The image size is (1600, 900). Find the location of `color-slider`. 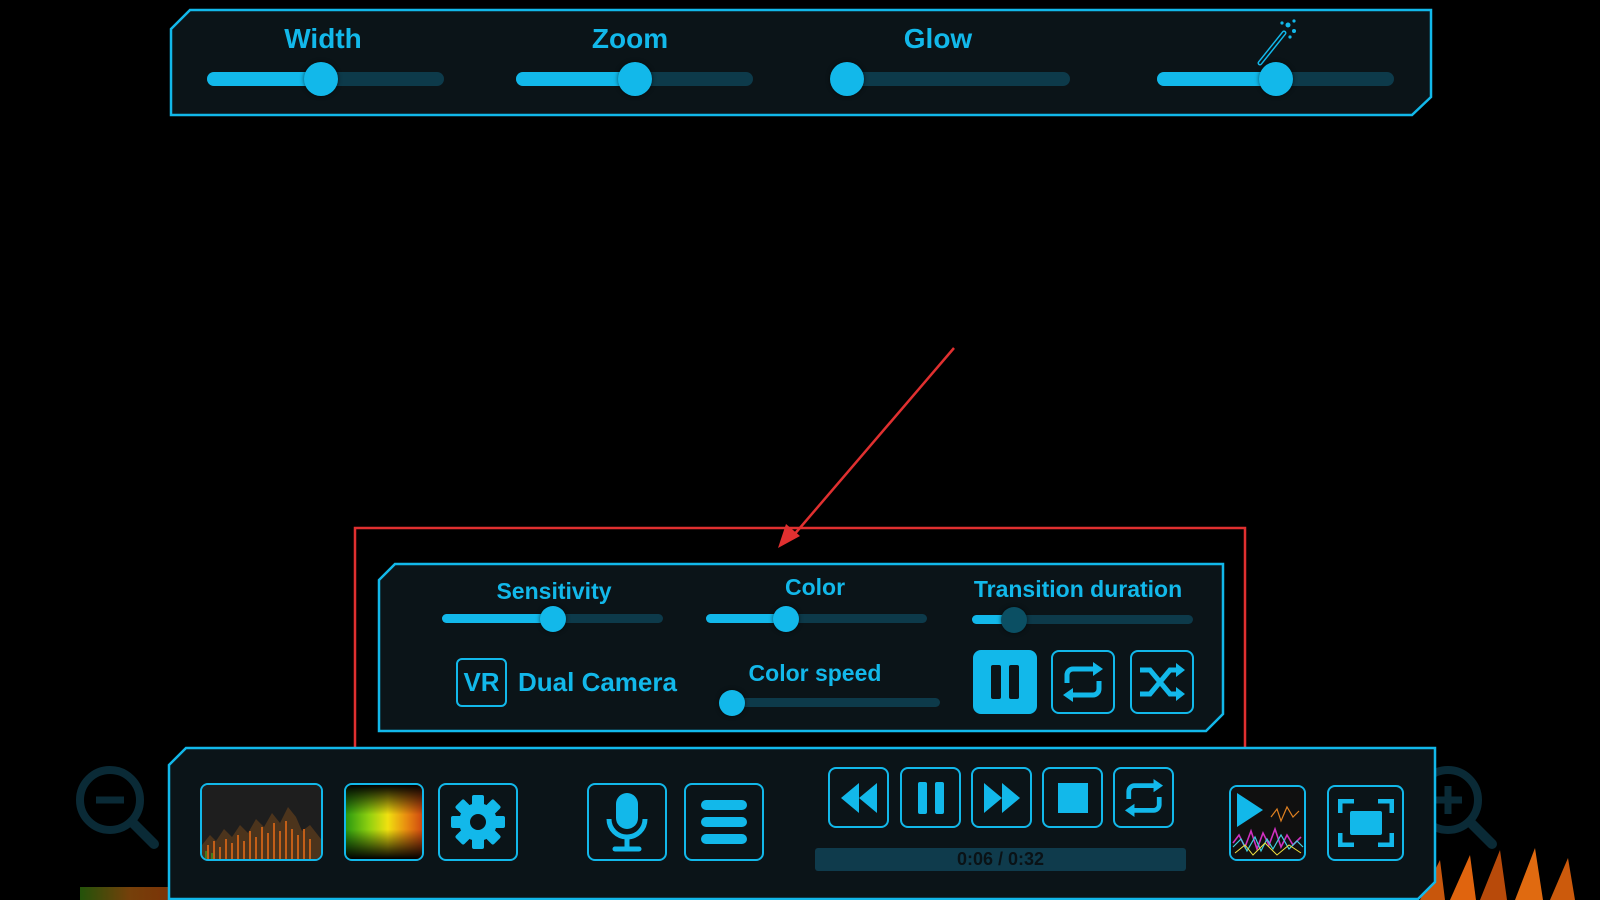

color-slider is located at coordinates (816, 618).